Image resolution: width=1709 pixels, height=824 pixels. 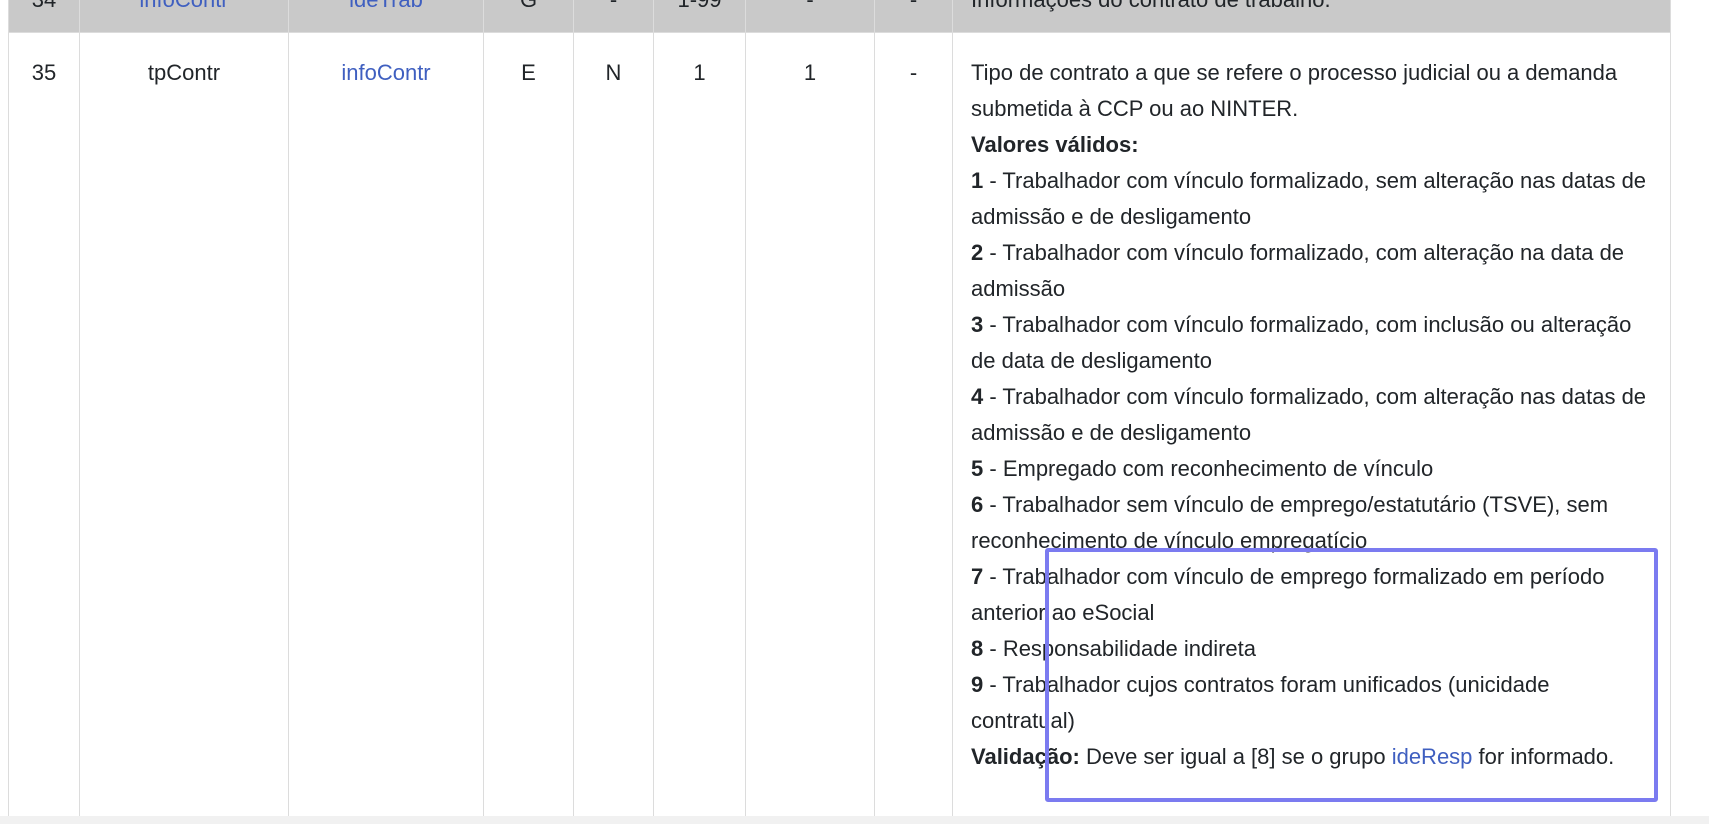 I want to click on value-code: 7, so click(x=977, y=576).